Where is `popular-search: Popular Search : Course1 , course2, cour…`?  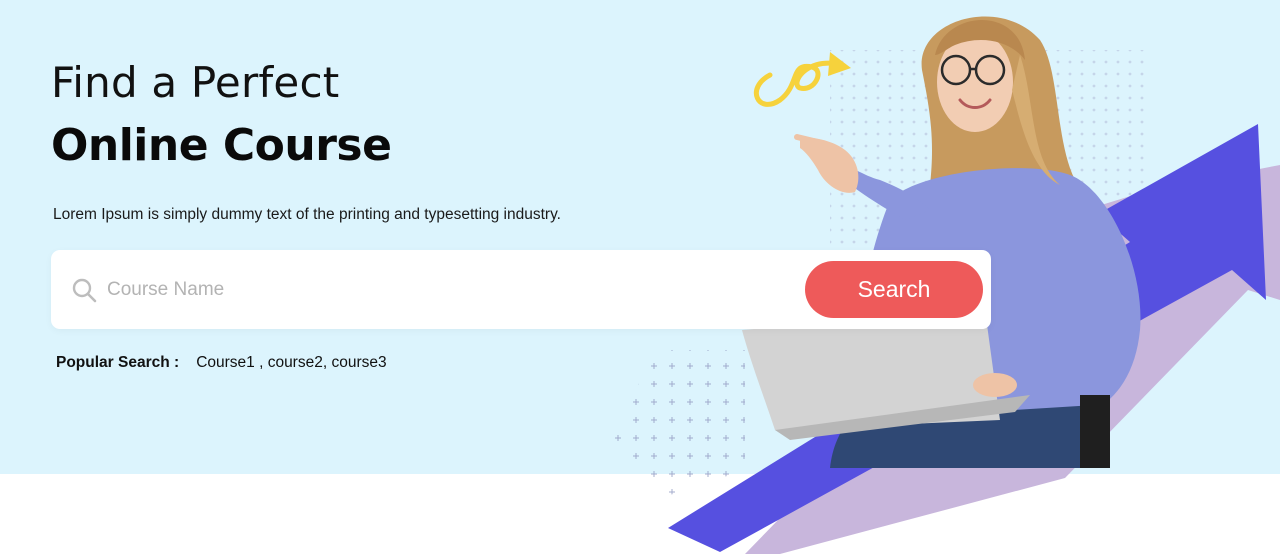
popular-search: Popular Search : Course1 , course2, cour… is located at coordinates (221, 363).